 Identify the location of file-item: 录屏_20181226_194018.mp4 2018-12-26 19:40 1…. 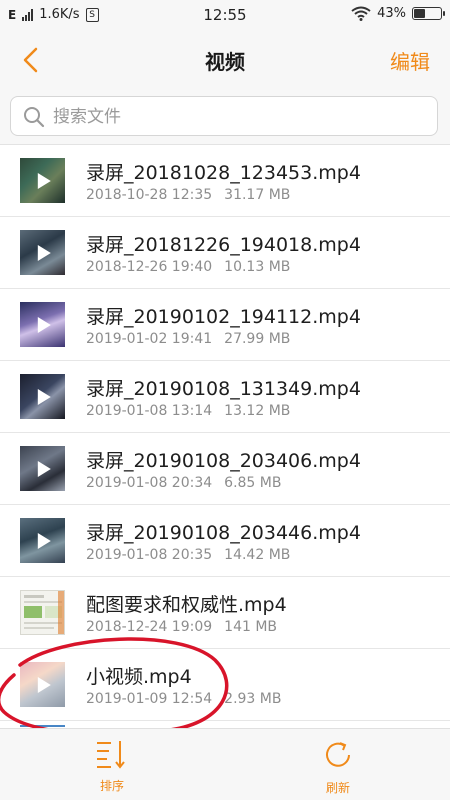
(225, 253).